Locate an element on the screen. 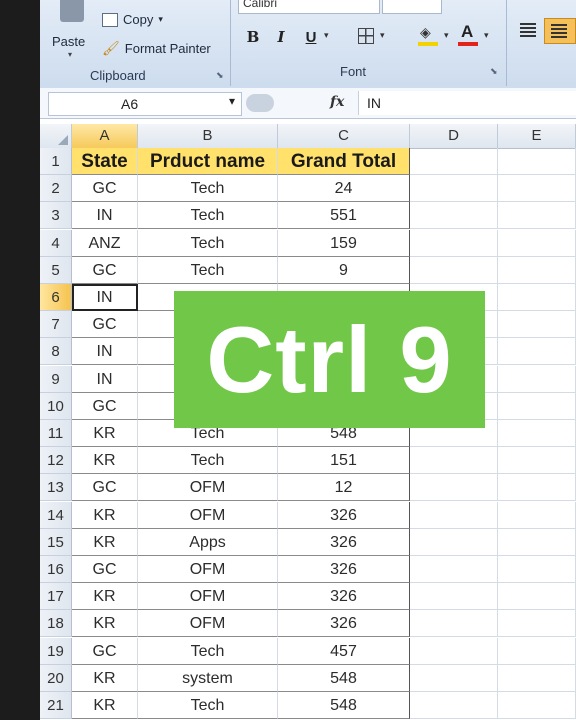 This screenshot has width=576, height=720. cell-product-name: Apps is located at coordinates (208, 542).